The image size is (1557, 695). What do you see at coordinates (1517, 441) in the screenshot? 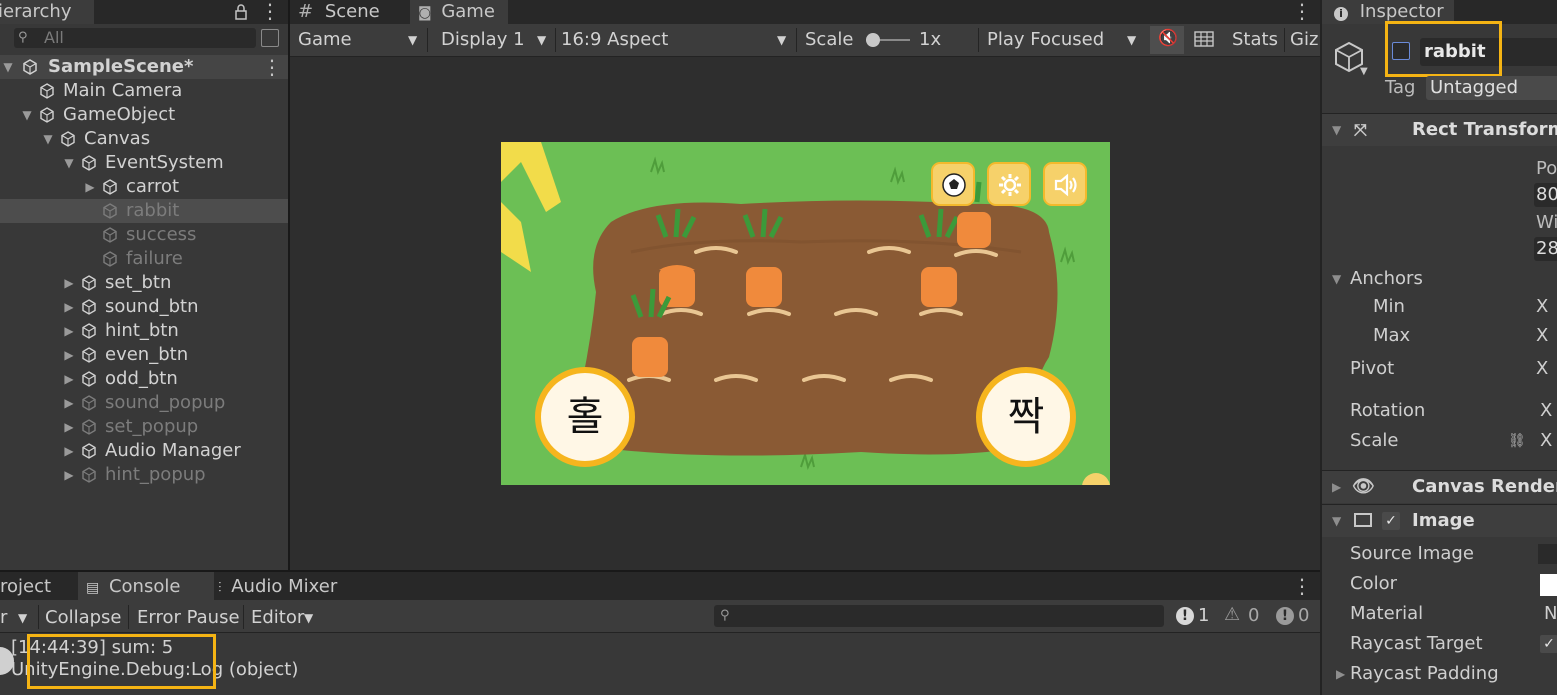
I see `link-icon: ⛓` at bounding box center [1517, 441].